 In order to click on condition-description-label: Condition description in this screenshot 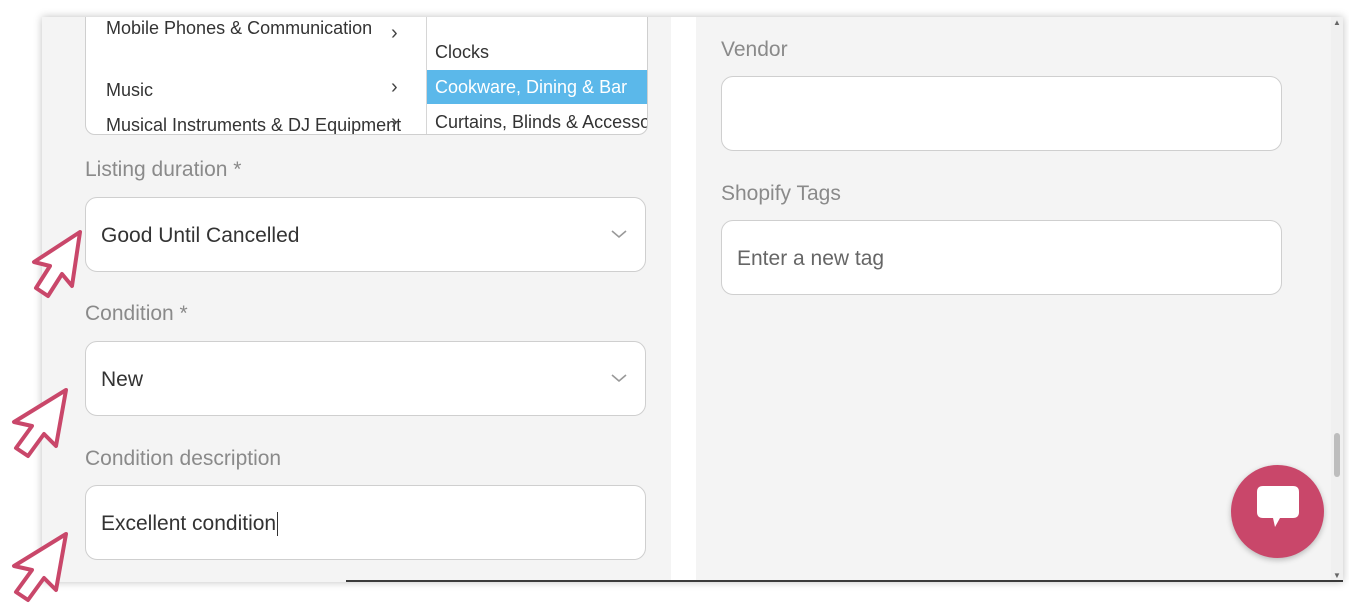, I will do `click(183, 458)`.